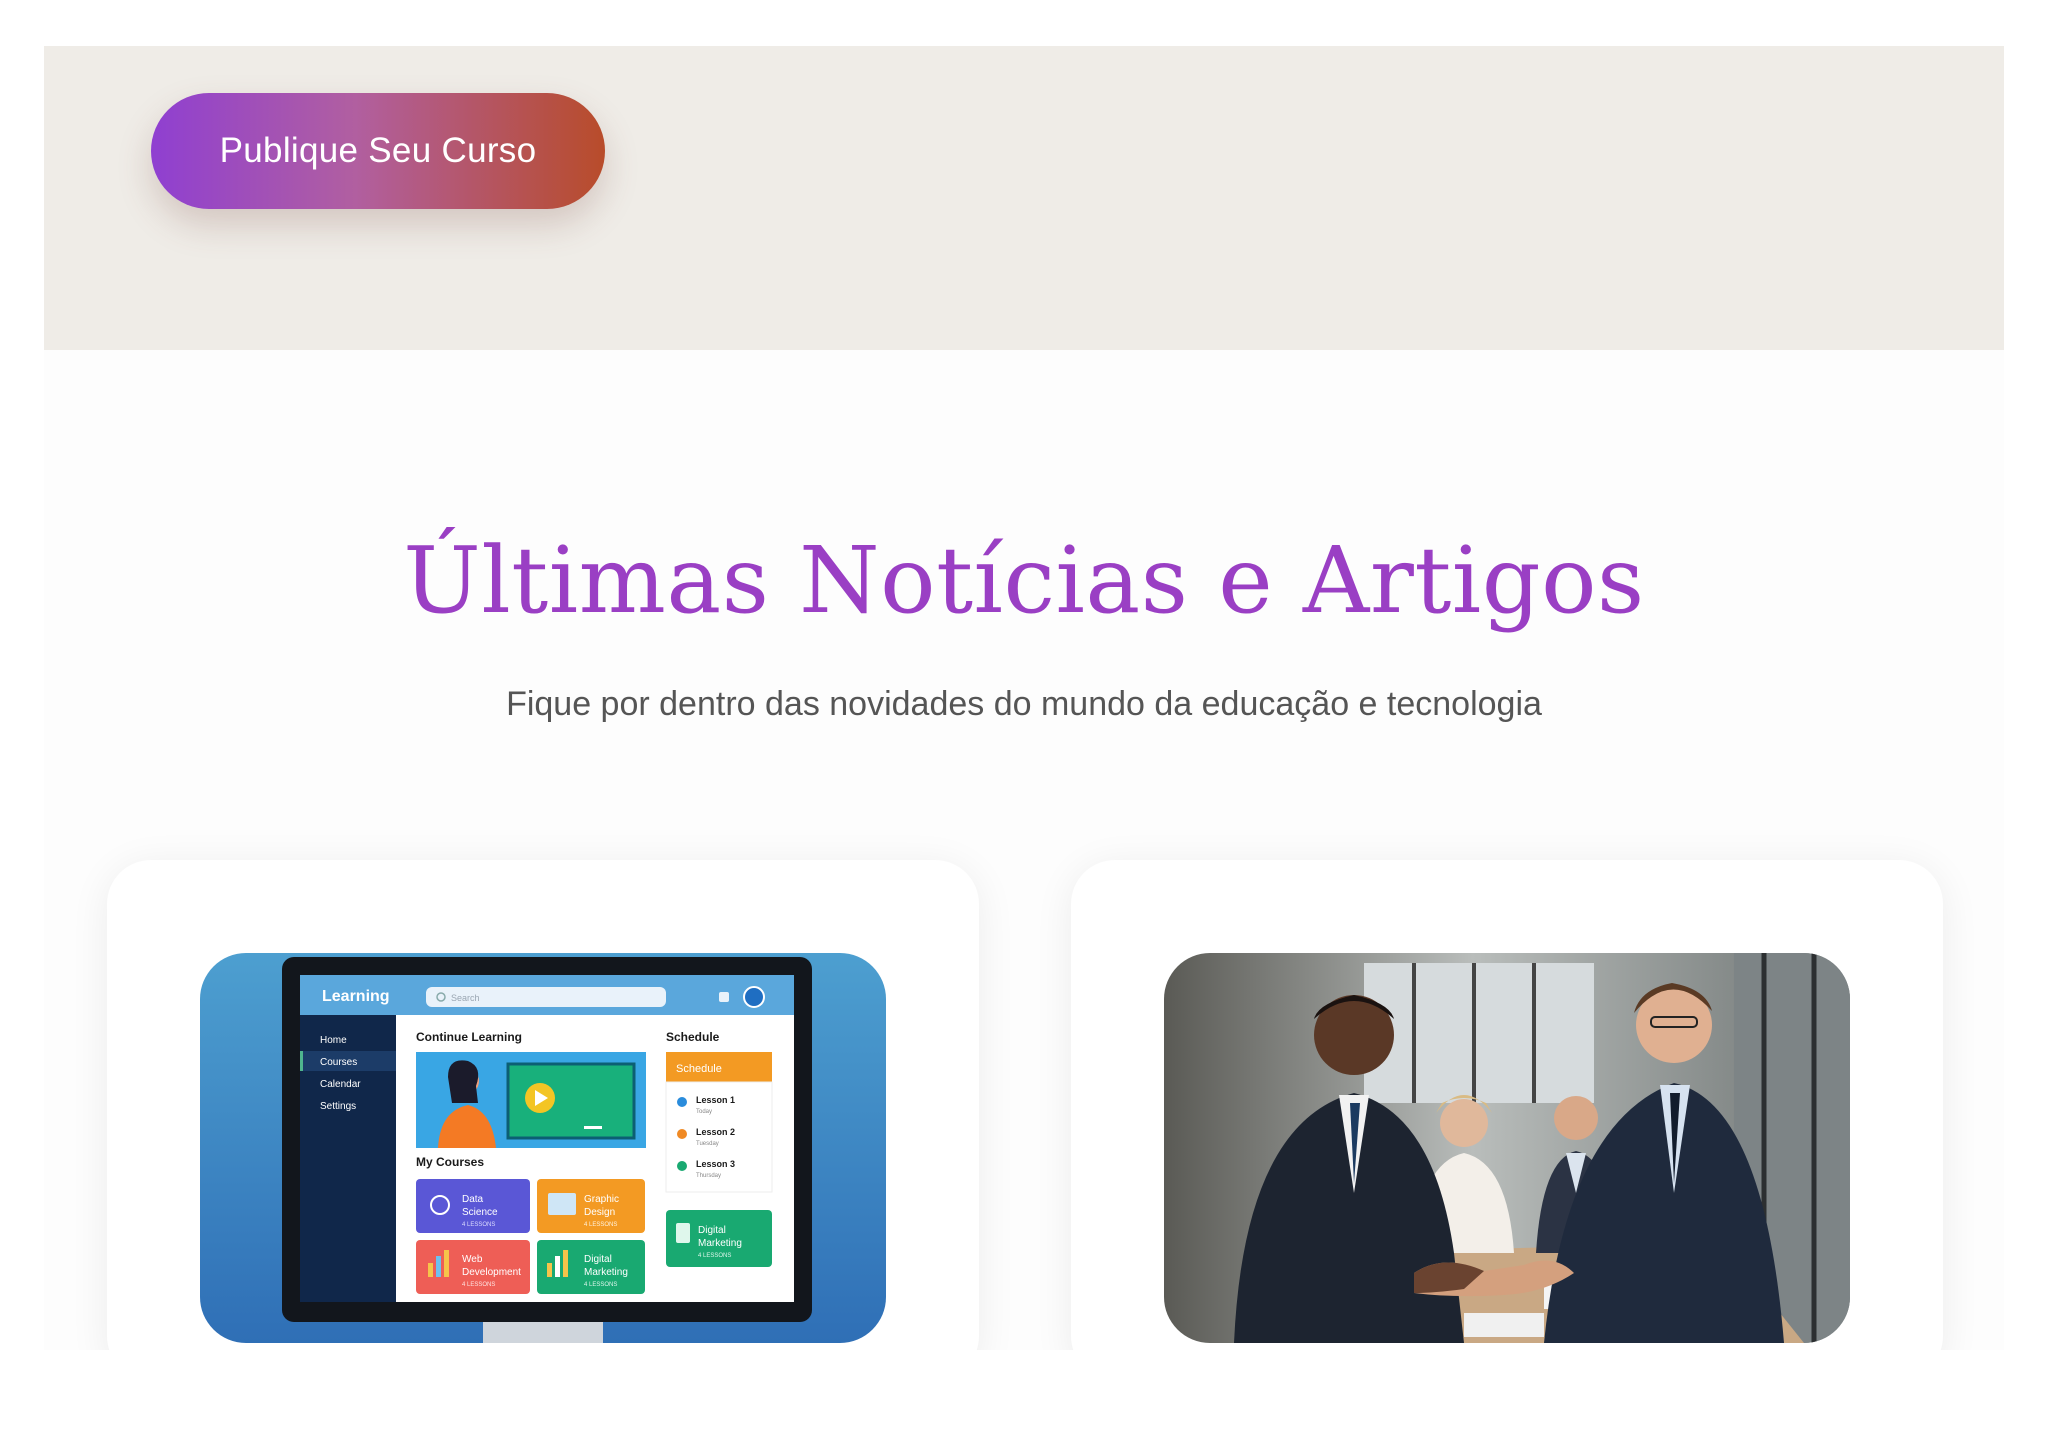 The image size is (2048, 1447). I want to click on growth-chart-icon, so click(565, 1263).